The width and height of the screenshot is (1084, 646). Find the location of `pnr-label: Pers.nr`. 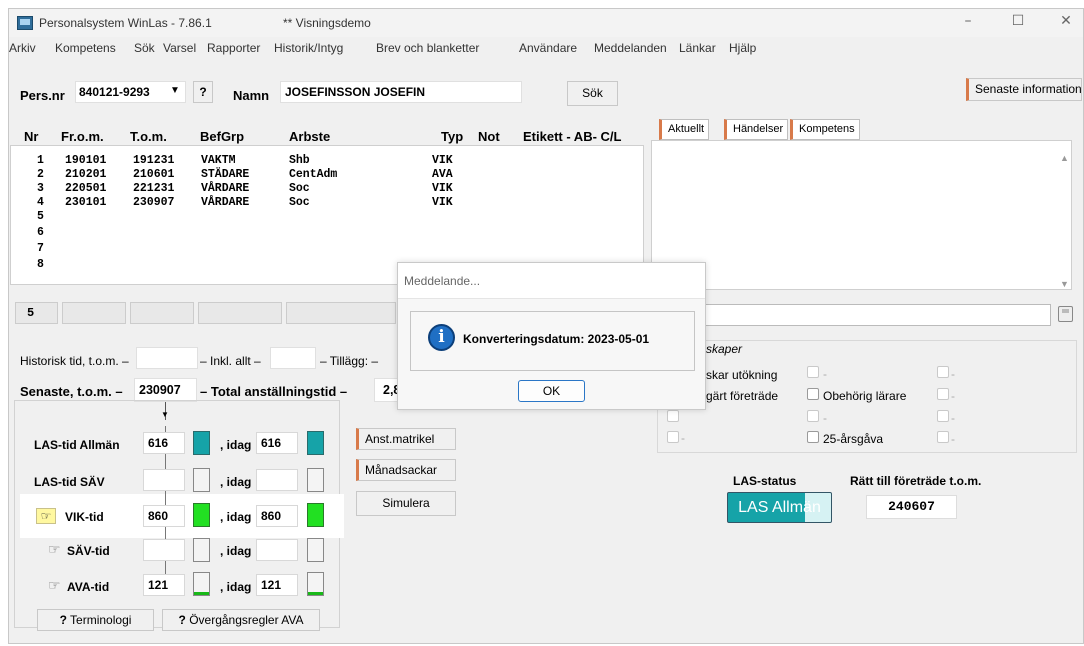

pnr-label: Pers.nr is located at coordinates (42, 95).